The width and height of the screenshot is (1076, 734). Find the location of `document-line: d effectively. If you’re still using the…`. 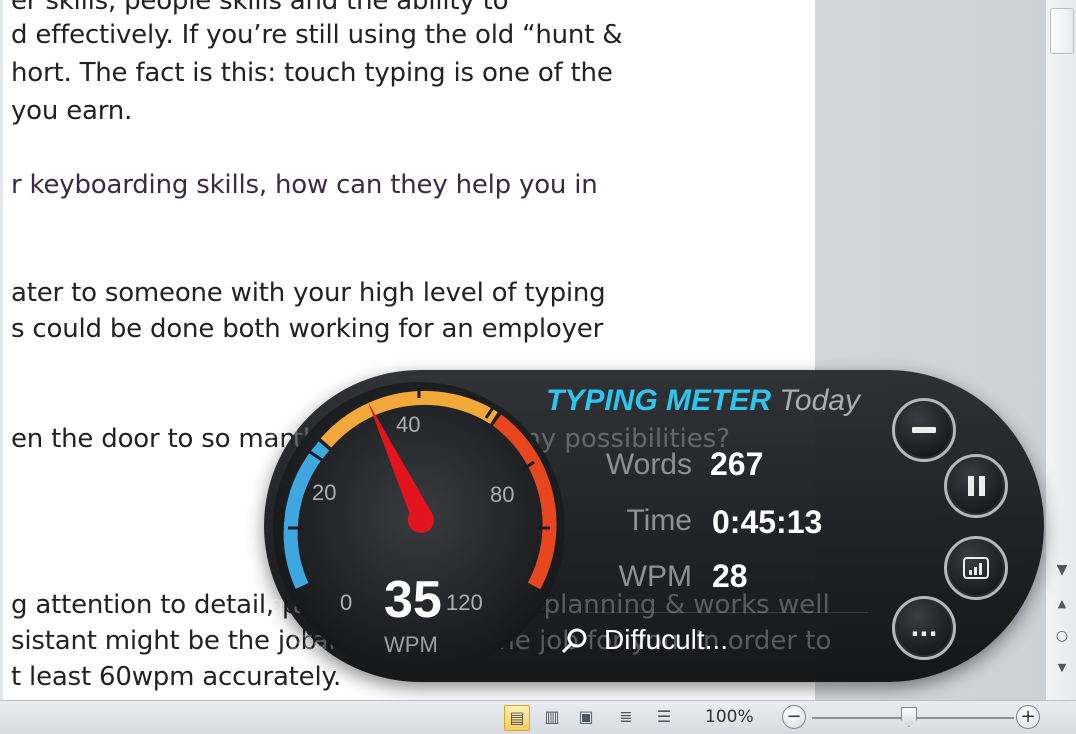

document-line: d effectively. If you’re still using the… is located at coordinates (317, 35).